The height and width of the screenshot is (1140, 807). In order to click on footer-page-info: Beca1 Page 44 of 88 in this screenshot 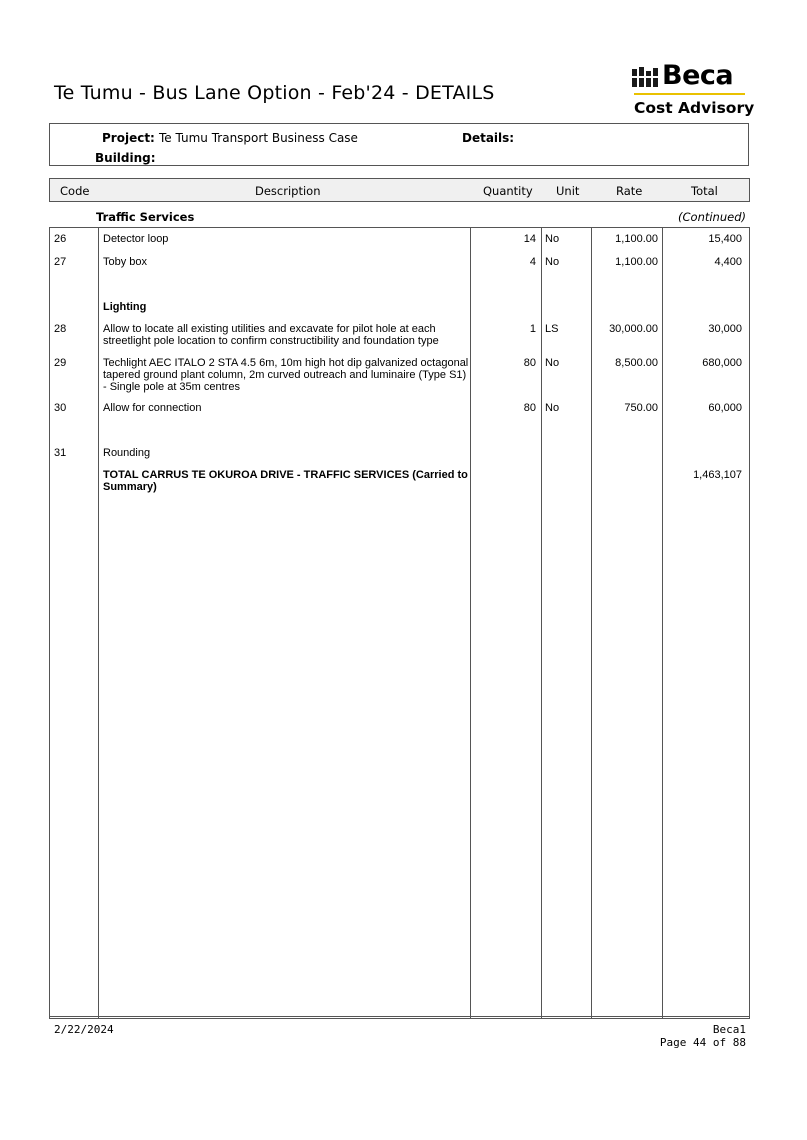, I will do `click(693, 1036)`.